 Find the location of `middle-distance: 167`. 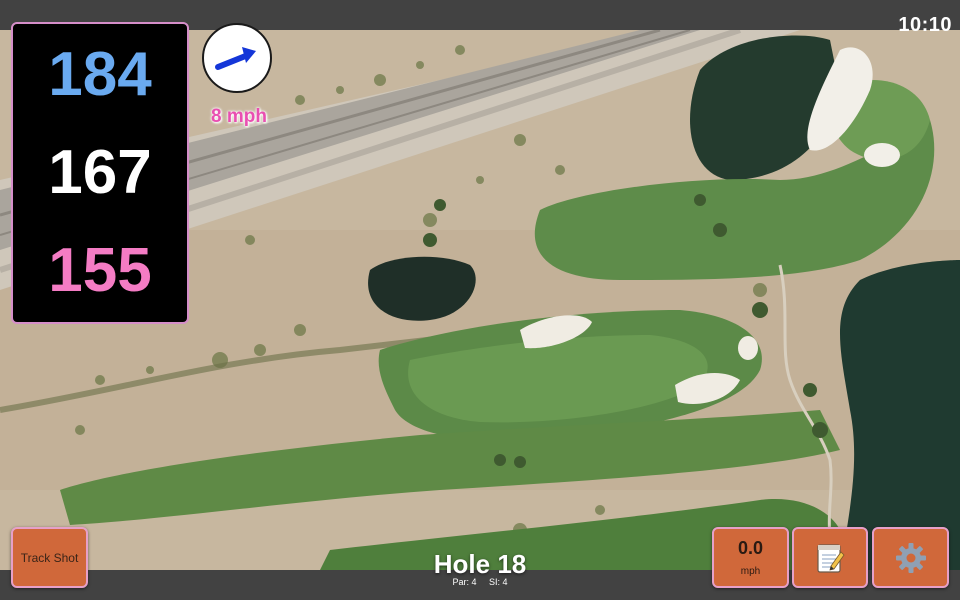

middle-distance: 167 is located at coordinates (100, 172).